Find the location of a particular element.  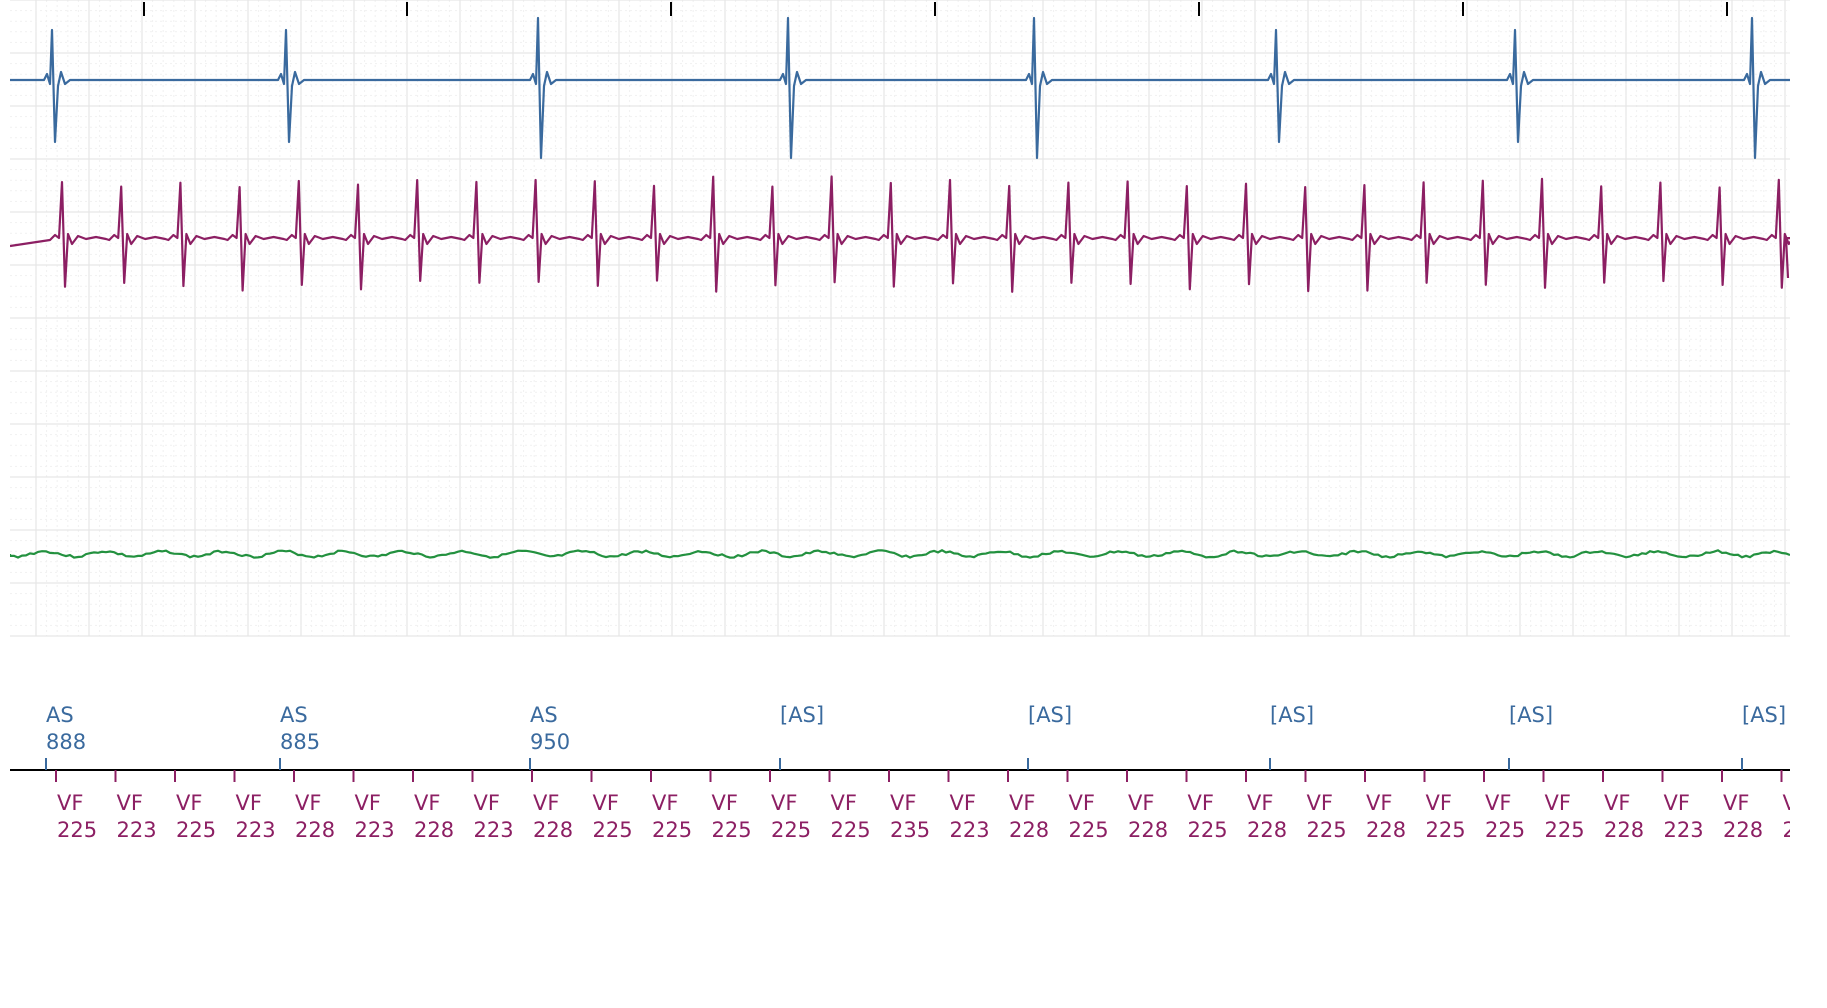

atrial-marker-value: 888 is located at coordinates (66, 742).